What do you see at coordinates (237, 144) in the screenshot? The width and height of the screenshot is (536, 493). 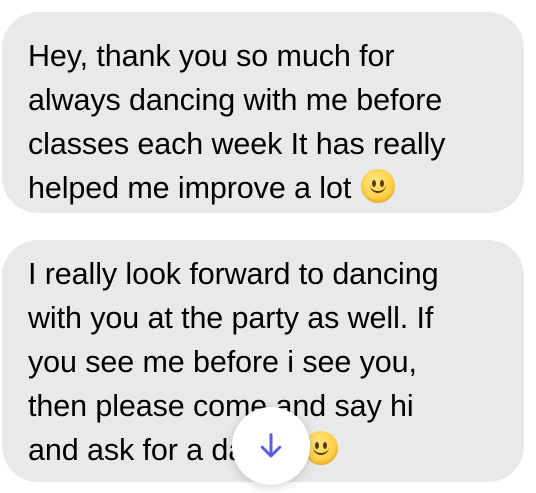 I see `message-line: classes each week It has really` at bounding box center [237, 144].